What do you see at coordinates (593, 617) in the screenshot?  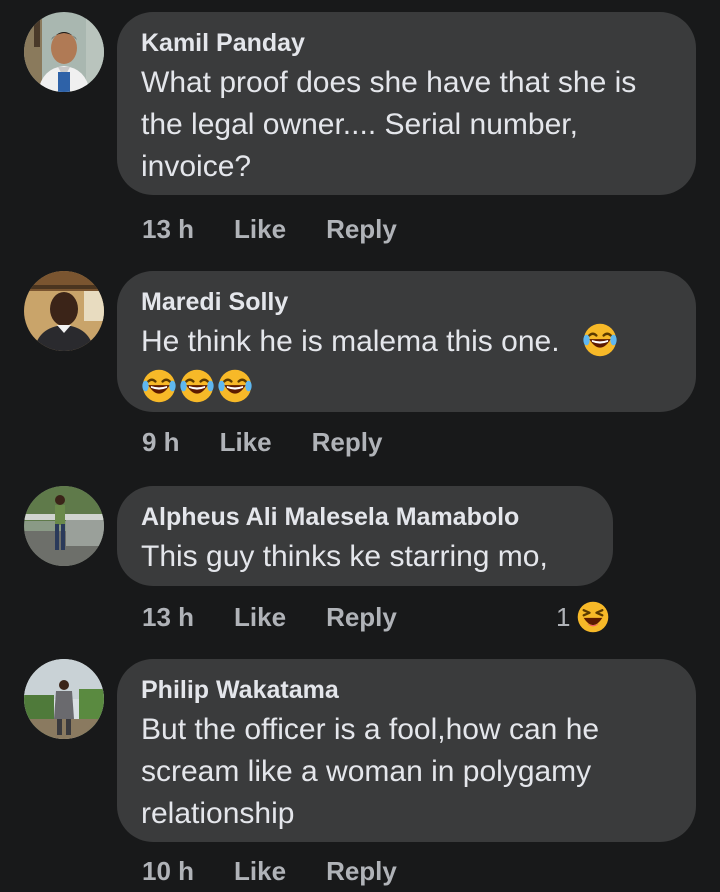 I see `haha-reaction-icon` at bounding box center [593, 617].